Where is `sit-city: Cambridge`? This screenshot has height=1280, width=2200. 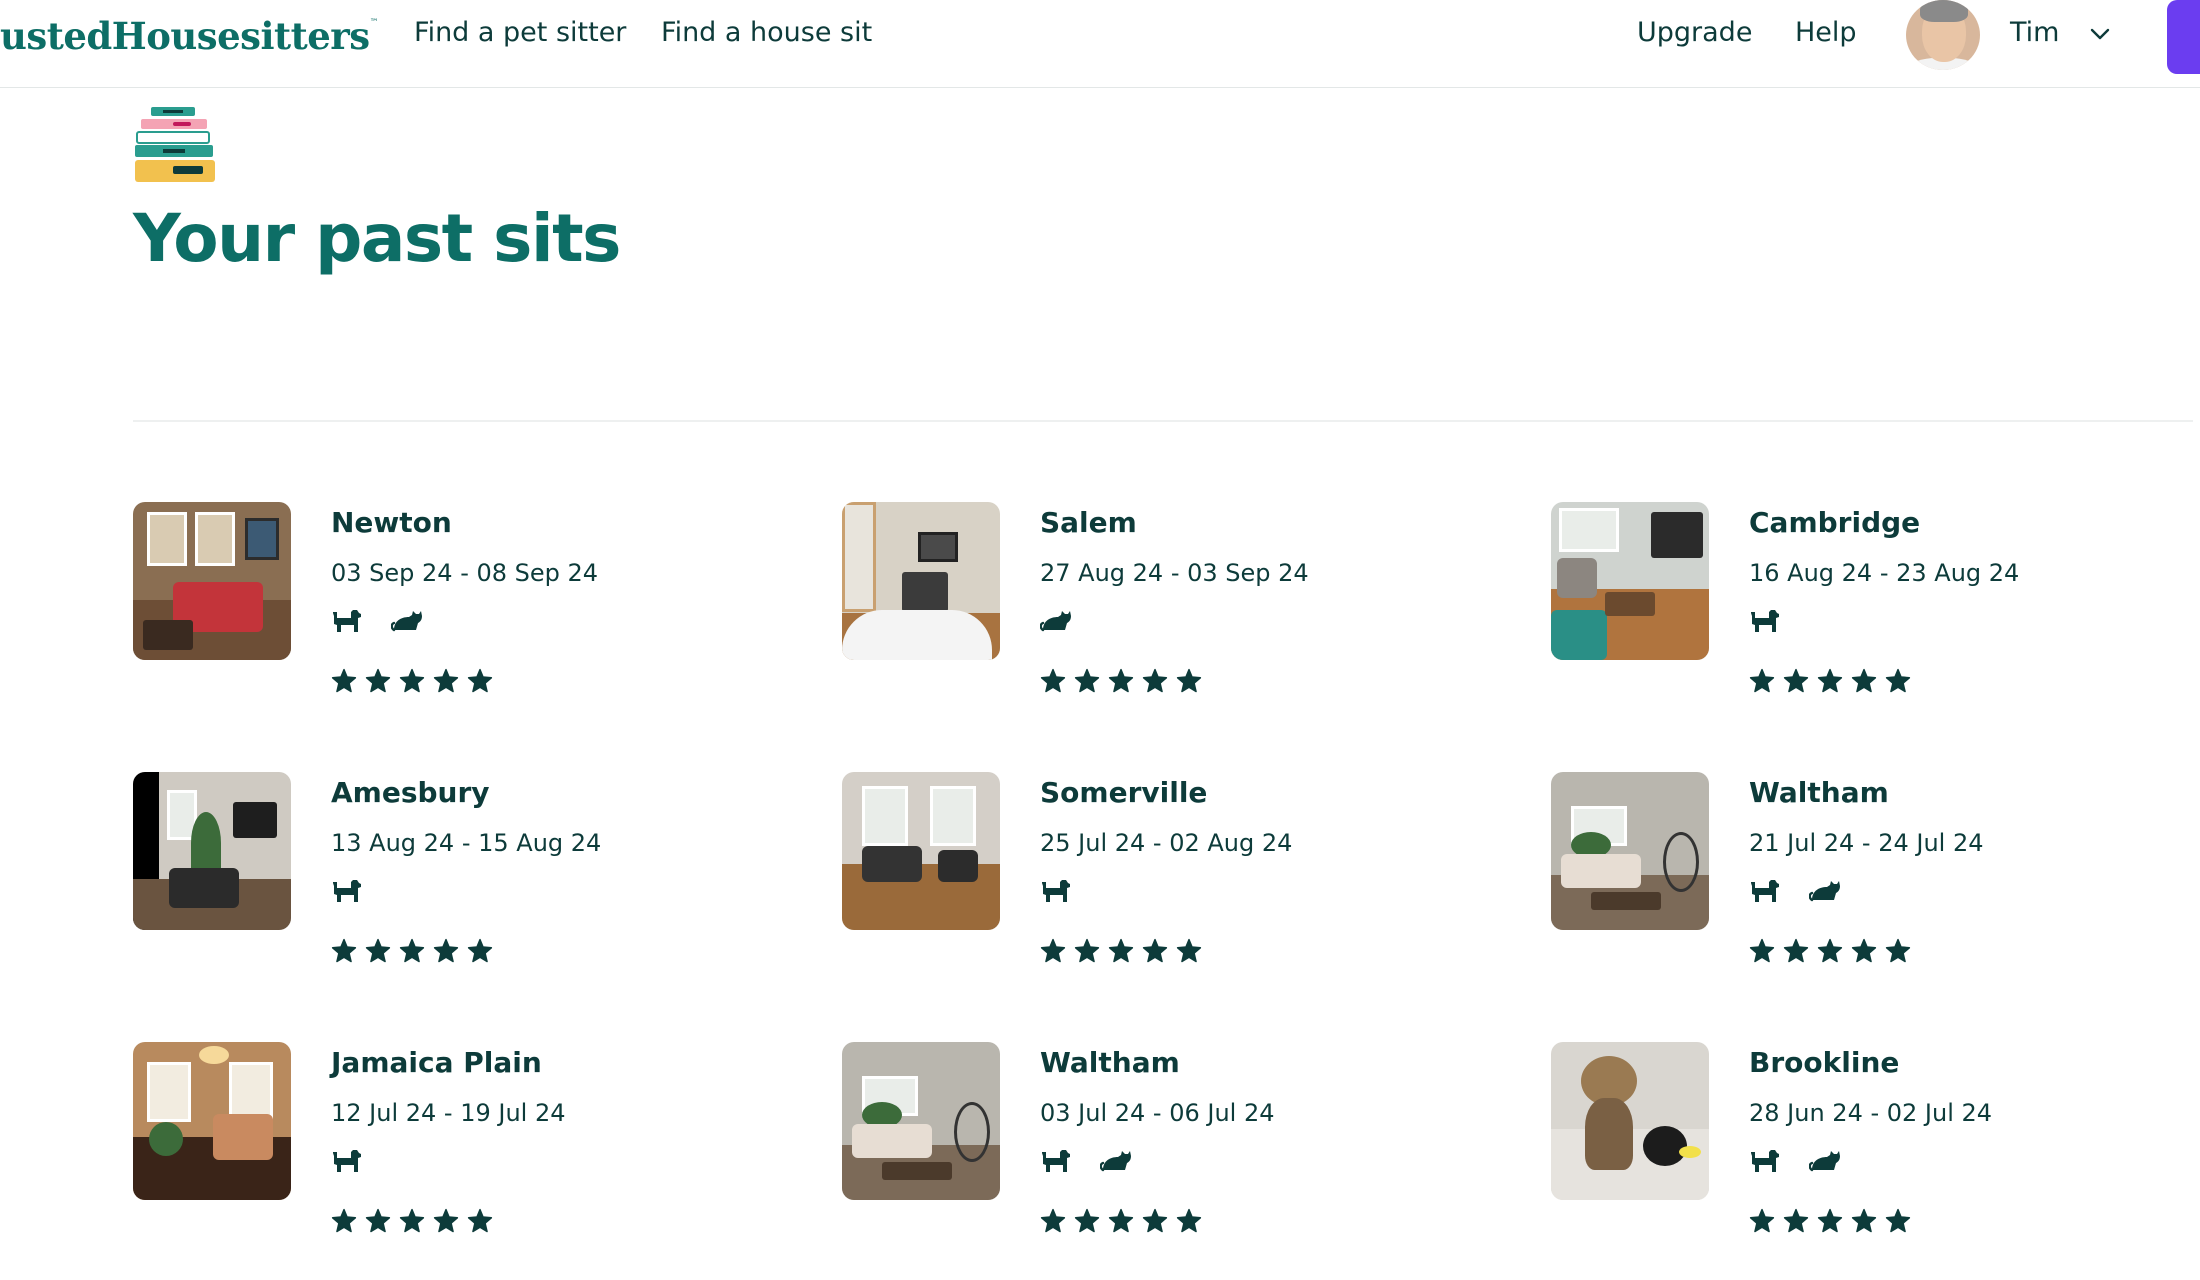
sit-city: Cambridge is located at coordinates (1835, 522).